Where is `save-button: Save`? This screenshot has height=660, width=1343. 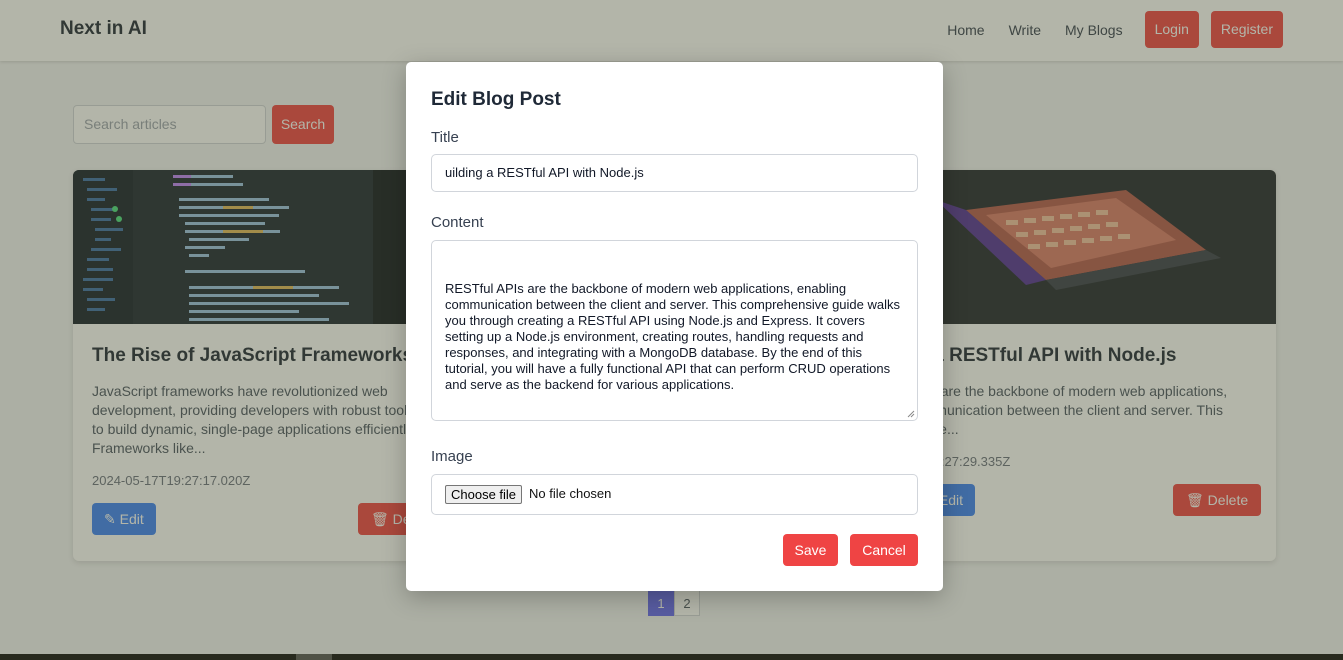 save-button: Save is located at coordinates (810, 550).